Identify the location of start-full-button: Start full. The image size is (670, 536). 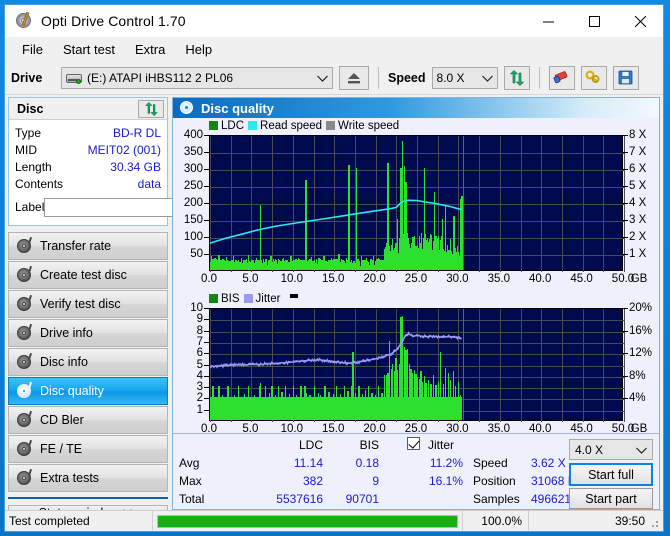
(611, 474).